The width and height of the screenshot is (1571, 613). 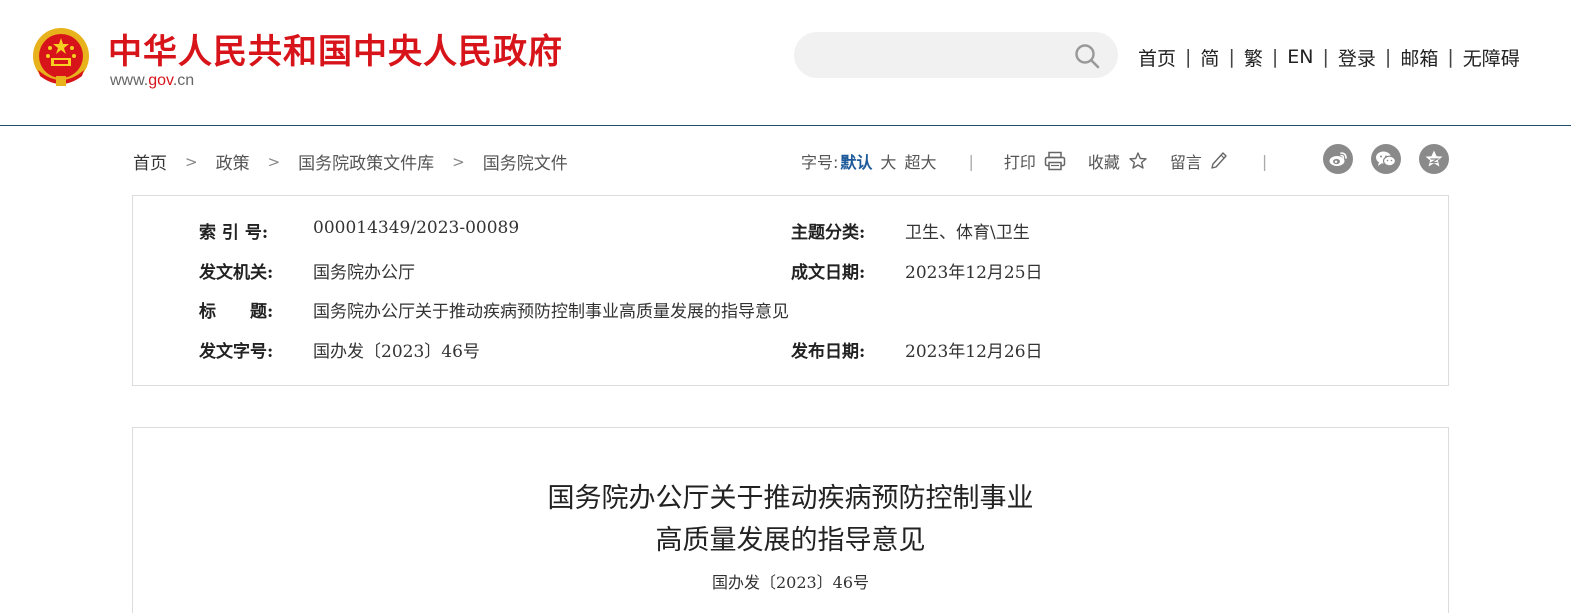 I want to click on wechat-icon, so click(x=1386, y=159).